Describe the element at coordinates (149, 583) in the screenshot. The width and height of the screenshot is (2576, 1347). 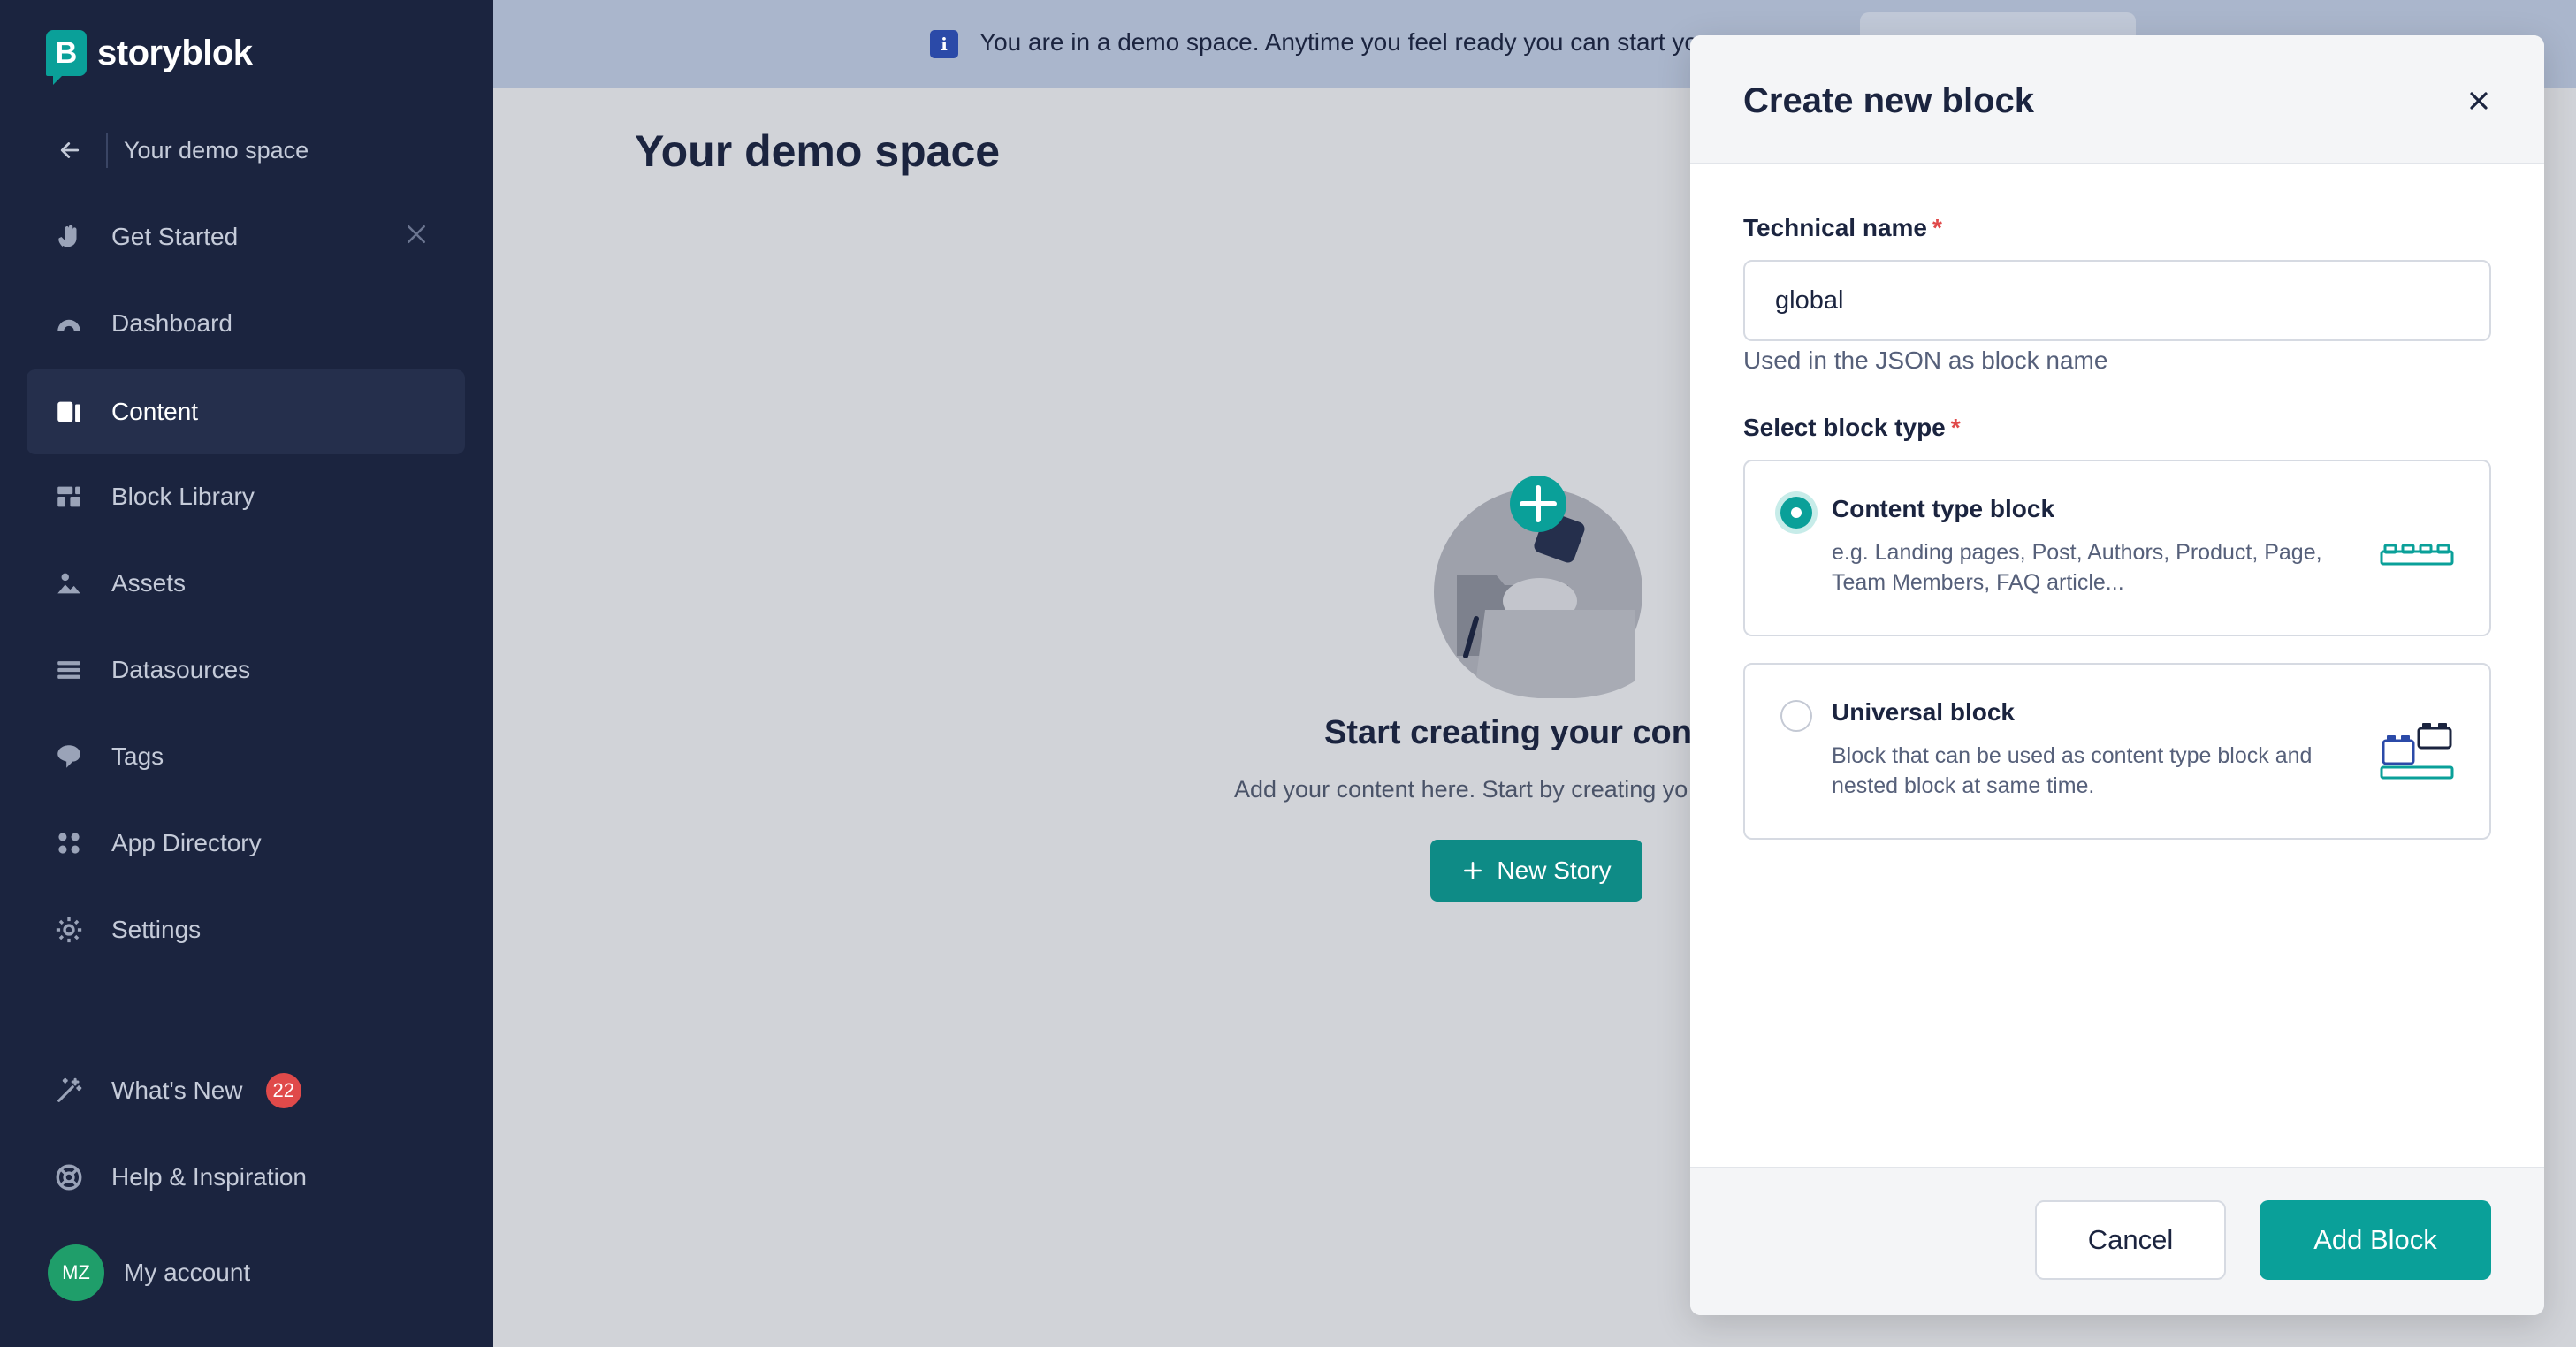
I see `sidebar-item-label: Assets` at that location.